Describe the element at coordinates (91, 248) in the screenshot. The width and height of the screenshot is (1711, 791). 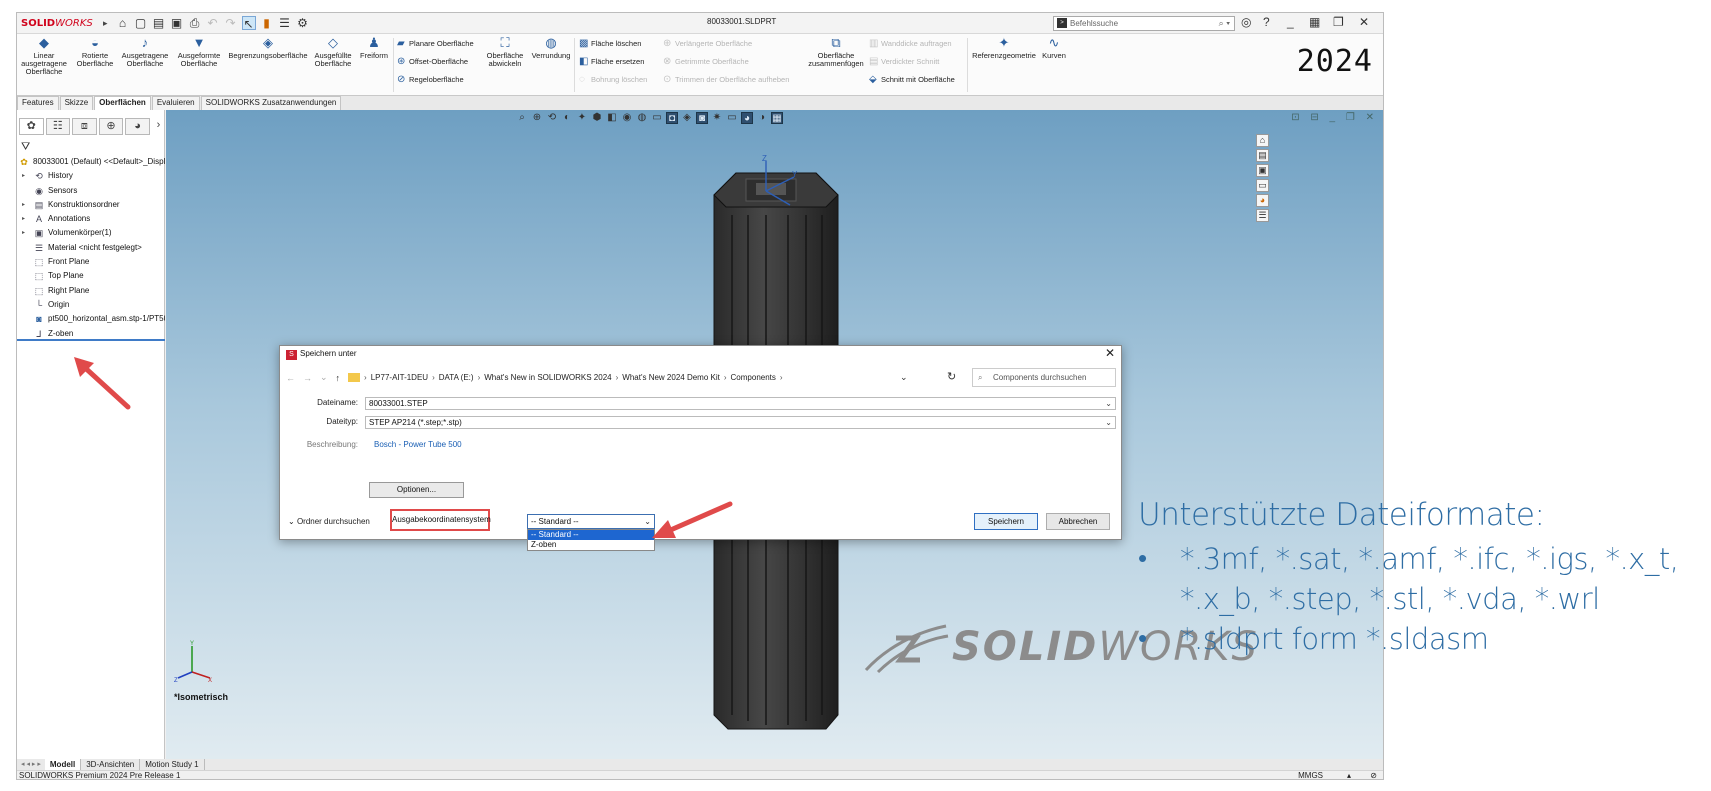
I see `tree-item-material: ☰ Material <nicht festgelegt>` at that location.